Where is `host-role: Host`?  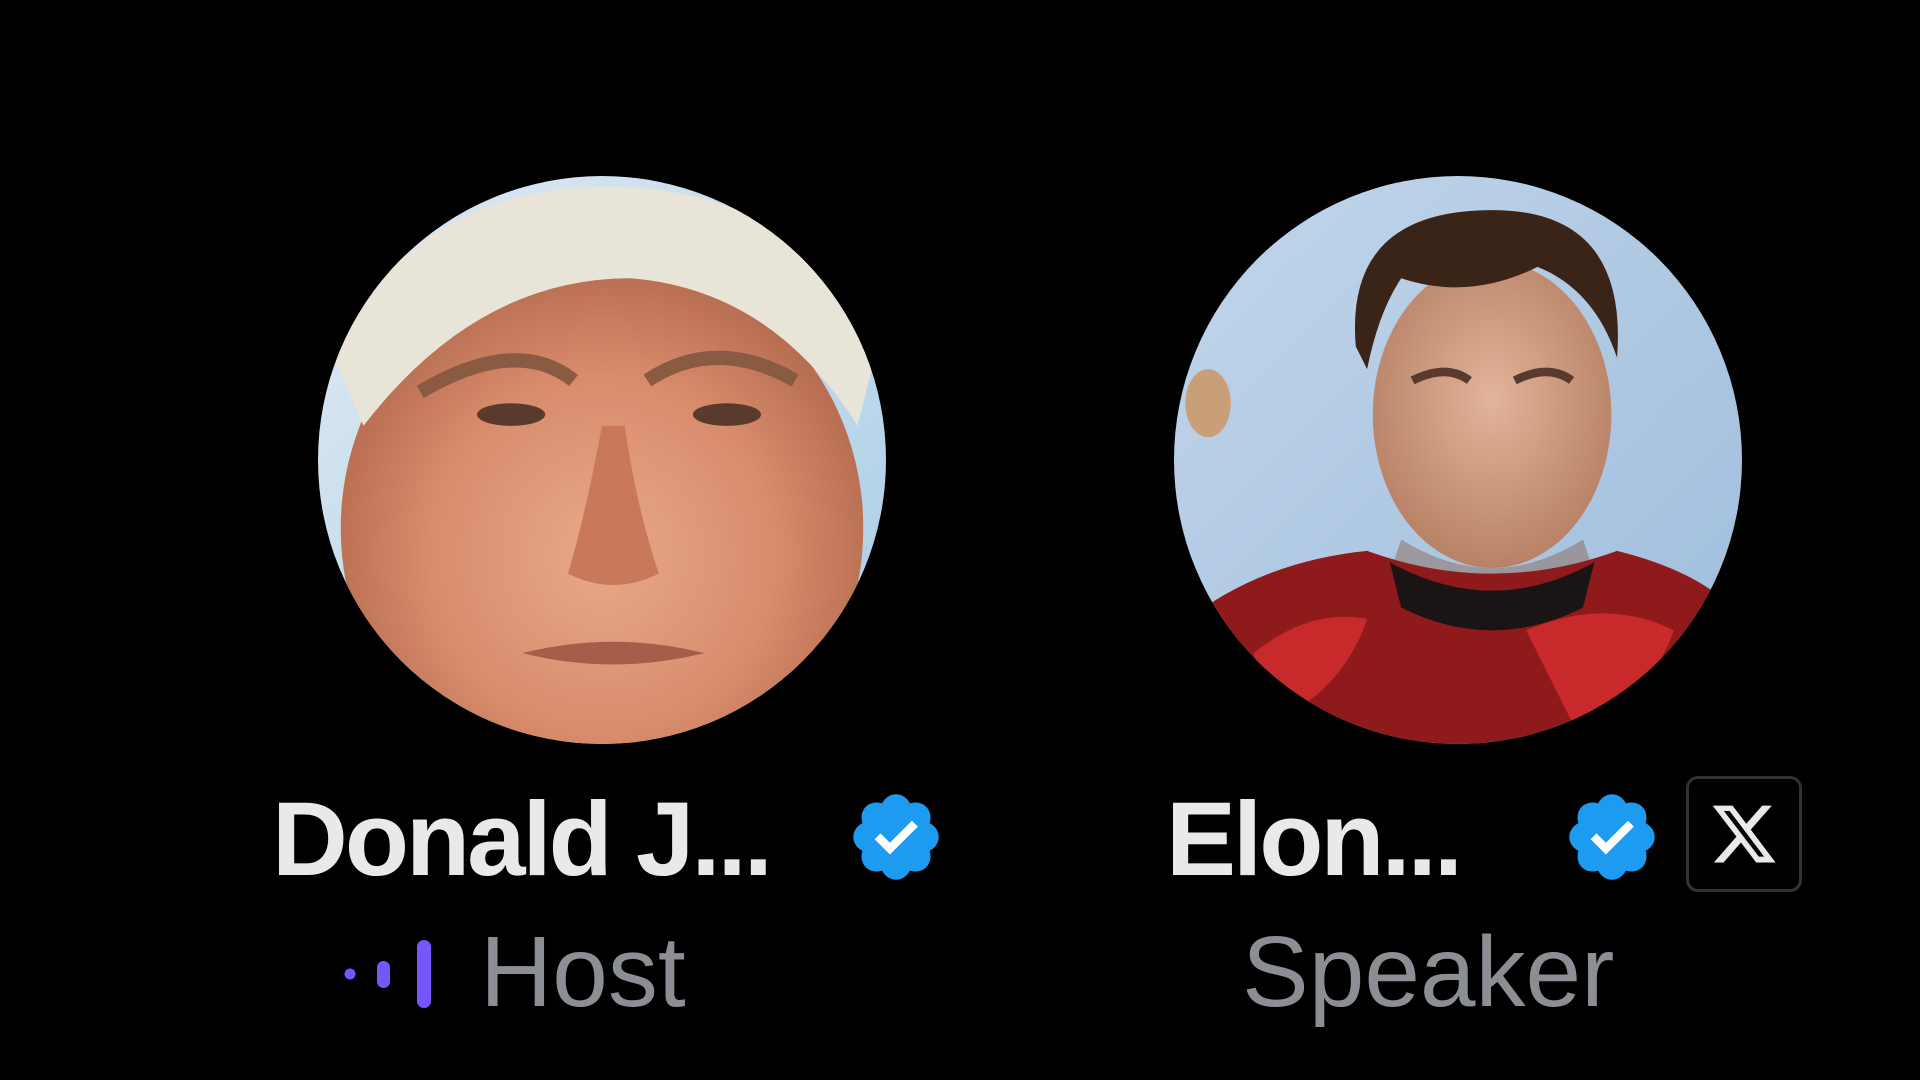
host-role: Host is located at coordinates (583, 972).